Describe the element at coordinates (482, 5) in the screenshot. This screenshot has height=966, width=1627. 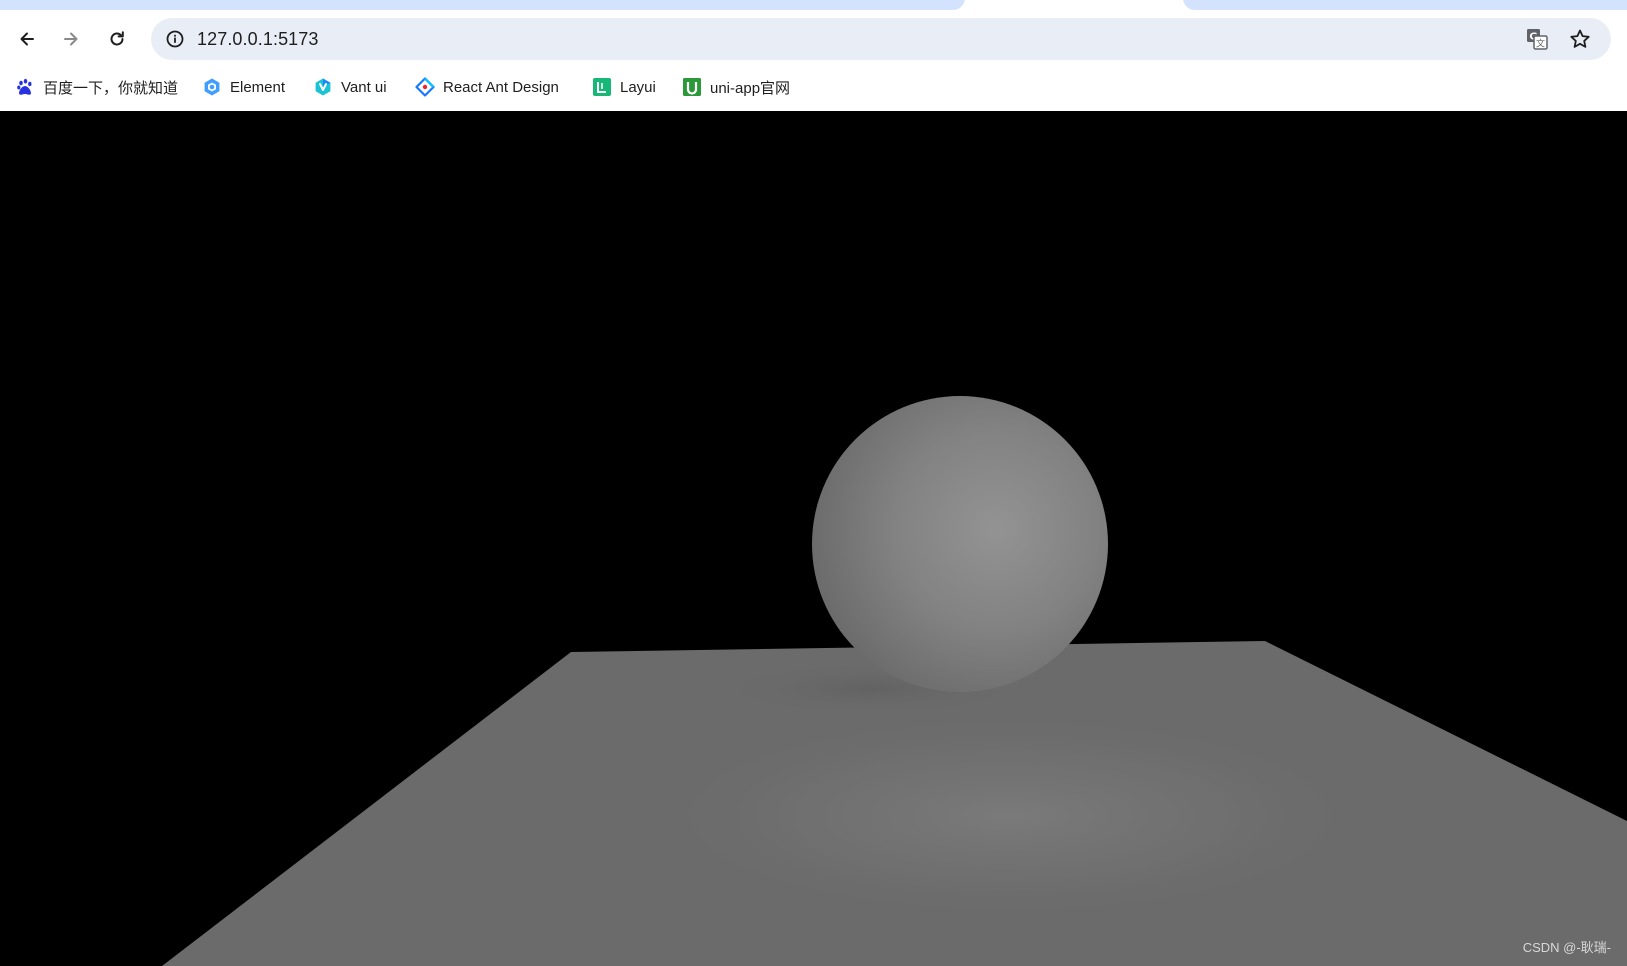
I see `tab-inactive-left` at that location.